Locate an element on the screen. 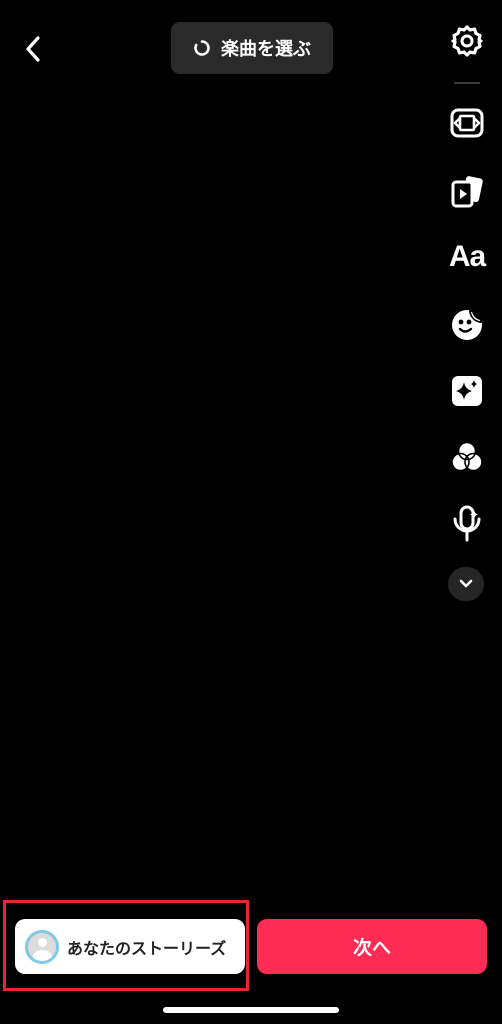 This screenshot has width=502, height=1024. settings-button is located at coordinates (467, 41).